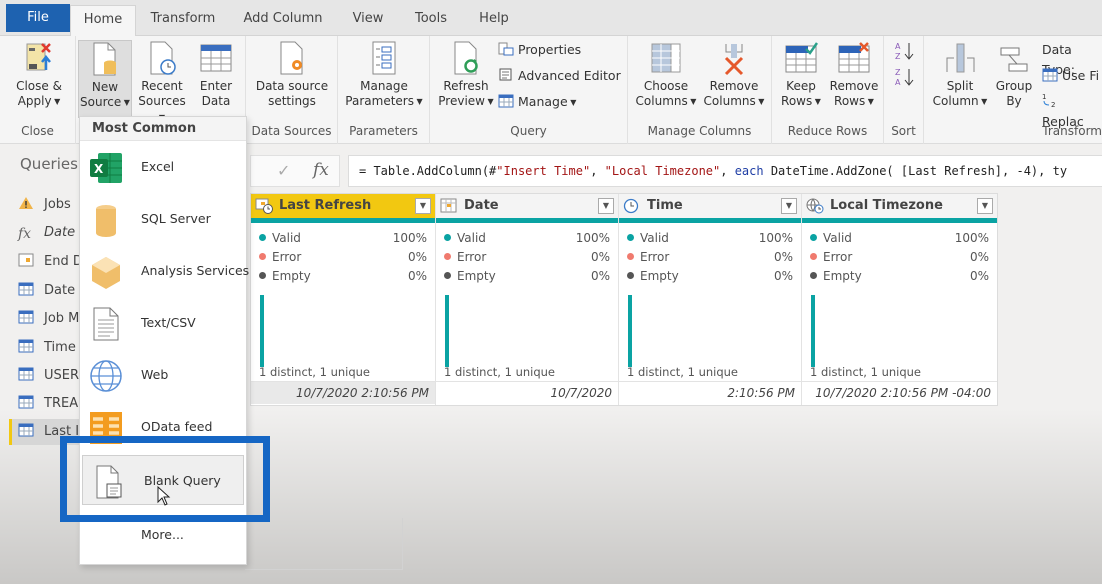 The image size is (1102, 584). Describe the element at coordinates (905, 78) in the screenshot. I see `sort-descending-button: ZA` at that location.